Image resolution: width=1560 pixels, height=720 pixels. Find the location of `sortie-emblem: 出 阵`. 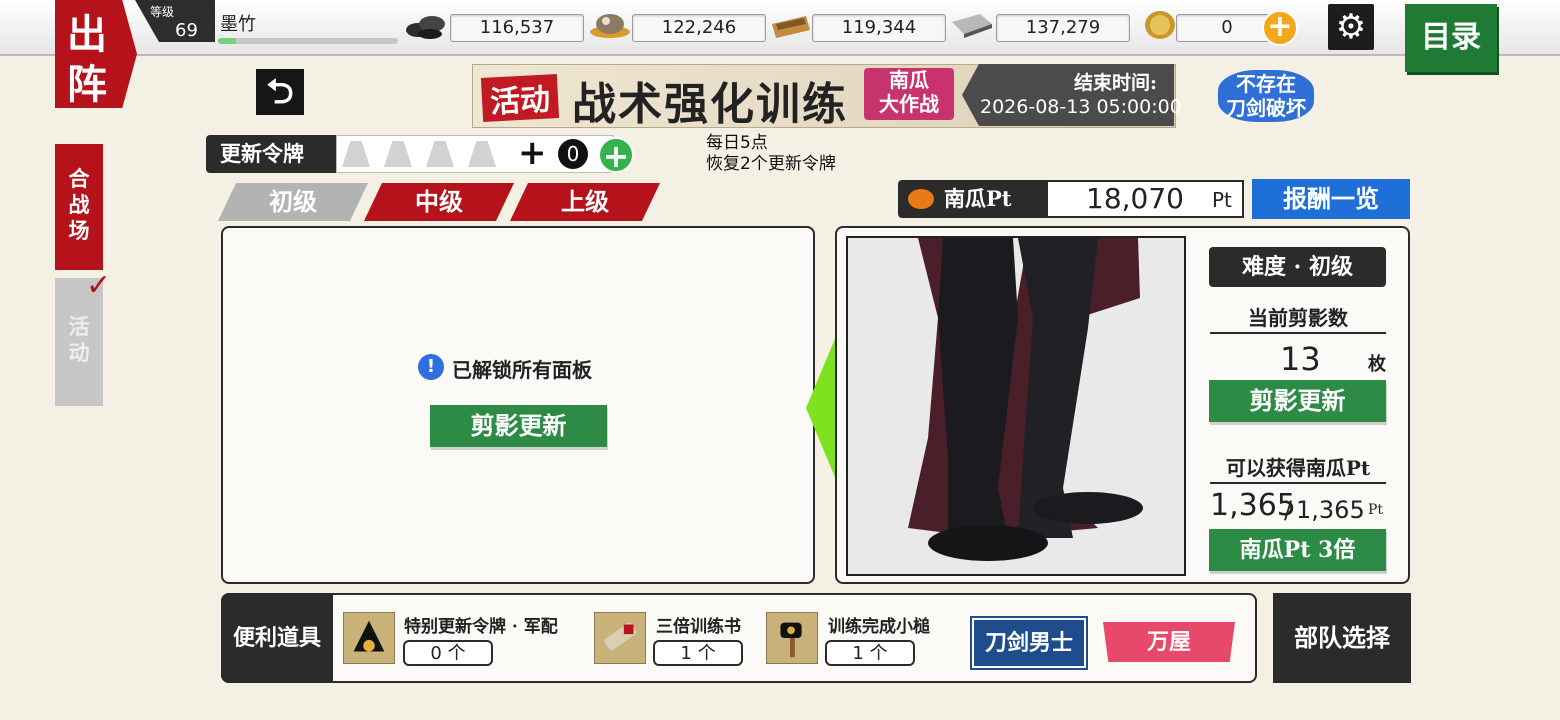

sortie-emblem: 出 阵 is located at coordinates (96, 54).